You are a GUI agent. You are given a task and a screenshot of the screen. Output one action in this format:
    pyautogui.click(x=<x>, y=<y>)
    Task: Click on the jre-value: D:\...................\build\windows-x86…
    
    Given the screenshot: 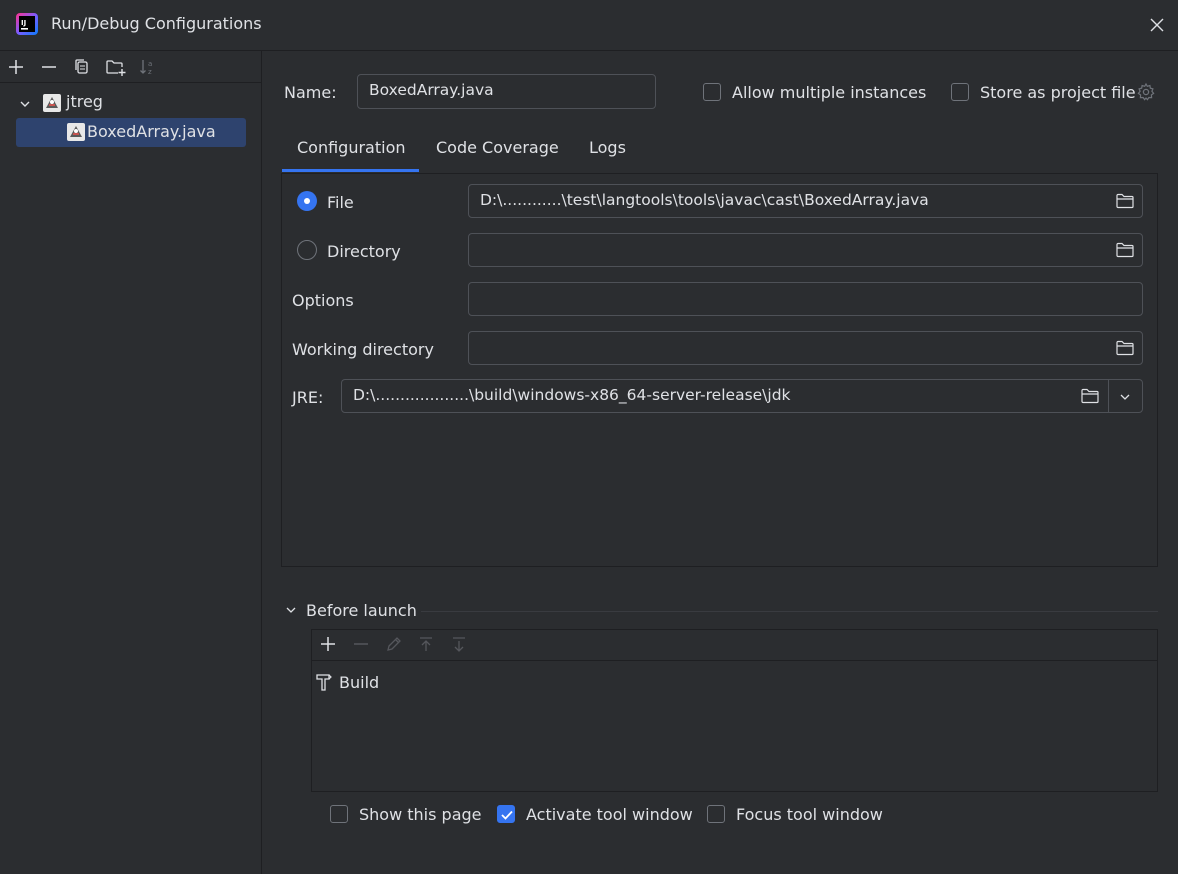 What is the action you would take?
    pyautogui.click(x=572, y=395)
    